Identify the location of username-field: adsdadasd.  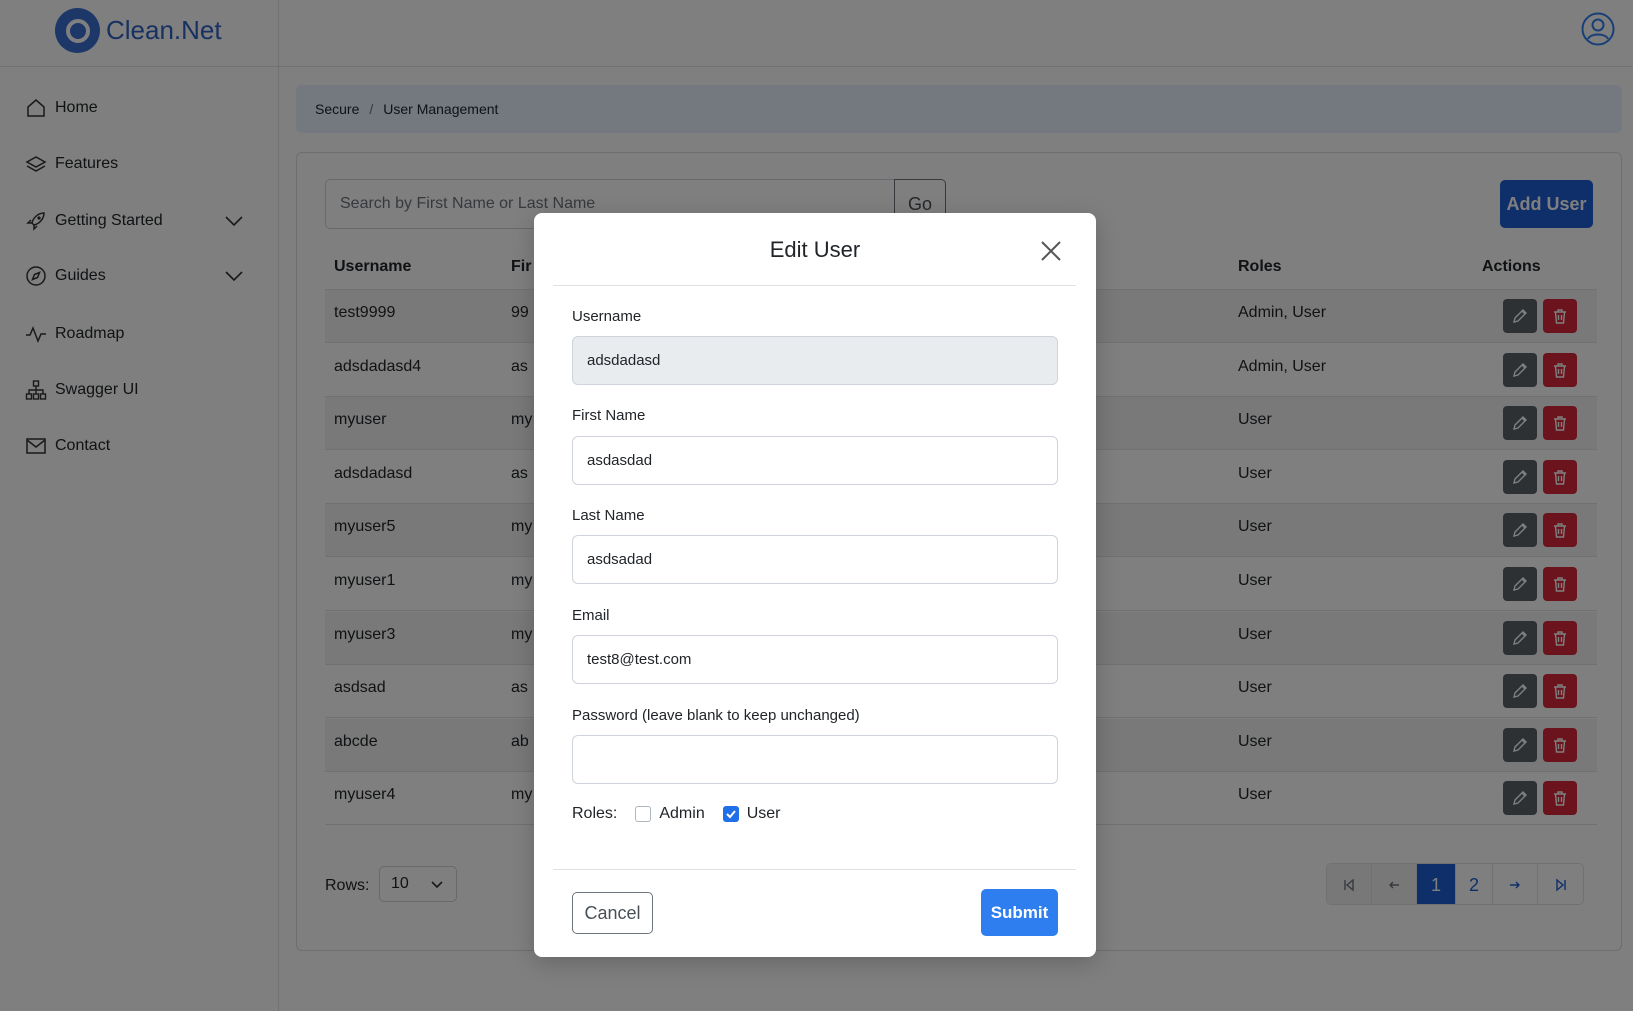
(815, 360).